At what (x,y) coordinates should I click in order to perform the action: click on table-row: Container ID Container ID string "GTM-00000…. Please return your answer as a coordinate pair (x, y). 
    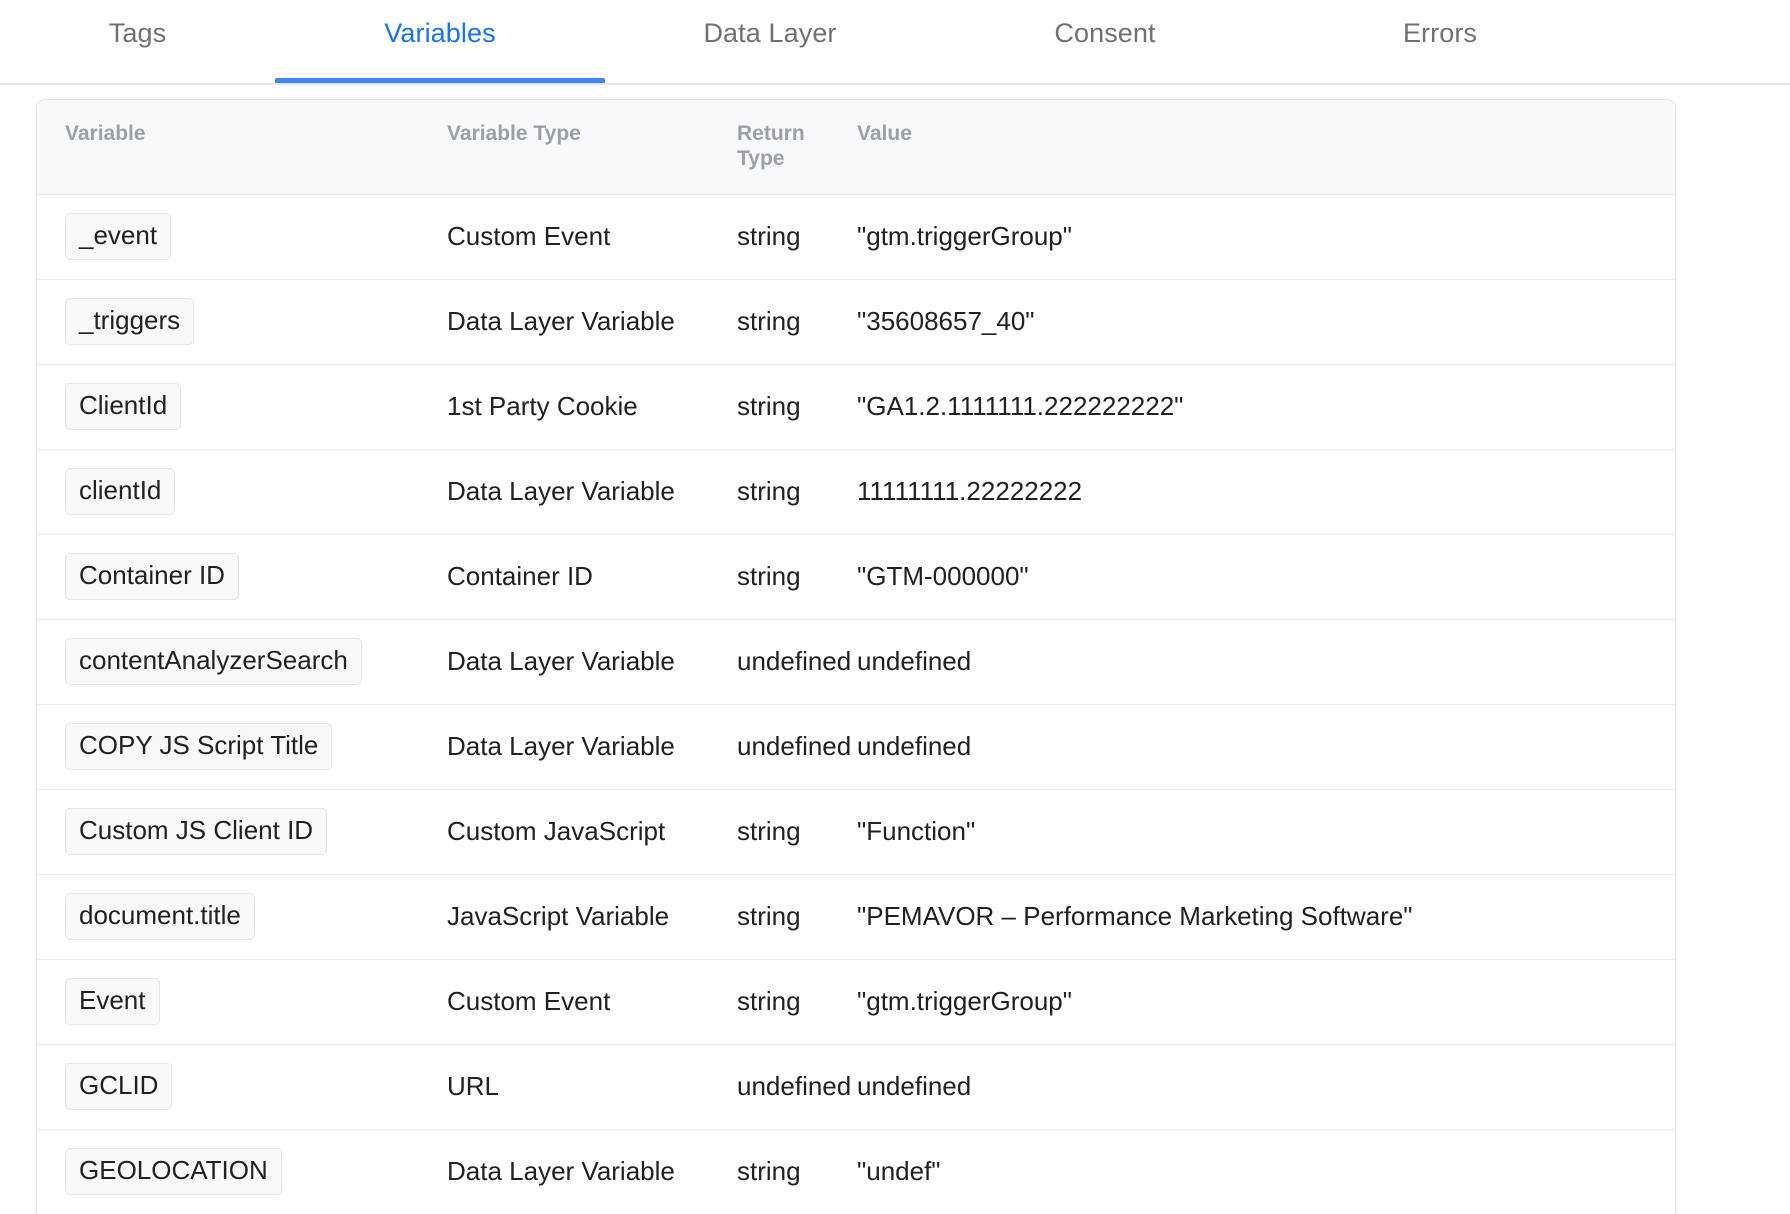
    Looking at the image, I should click on (856, 576).